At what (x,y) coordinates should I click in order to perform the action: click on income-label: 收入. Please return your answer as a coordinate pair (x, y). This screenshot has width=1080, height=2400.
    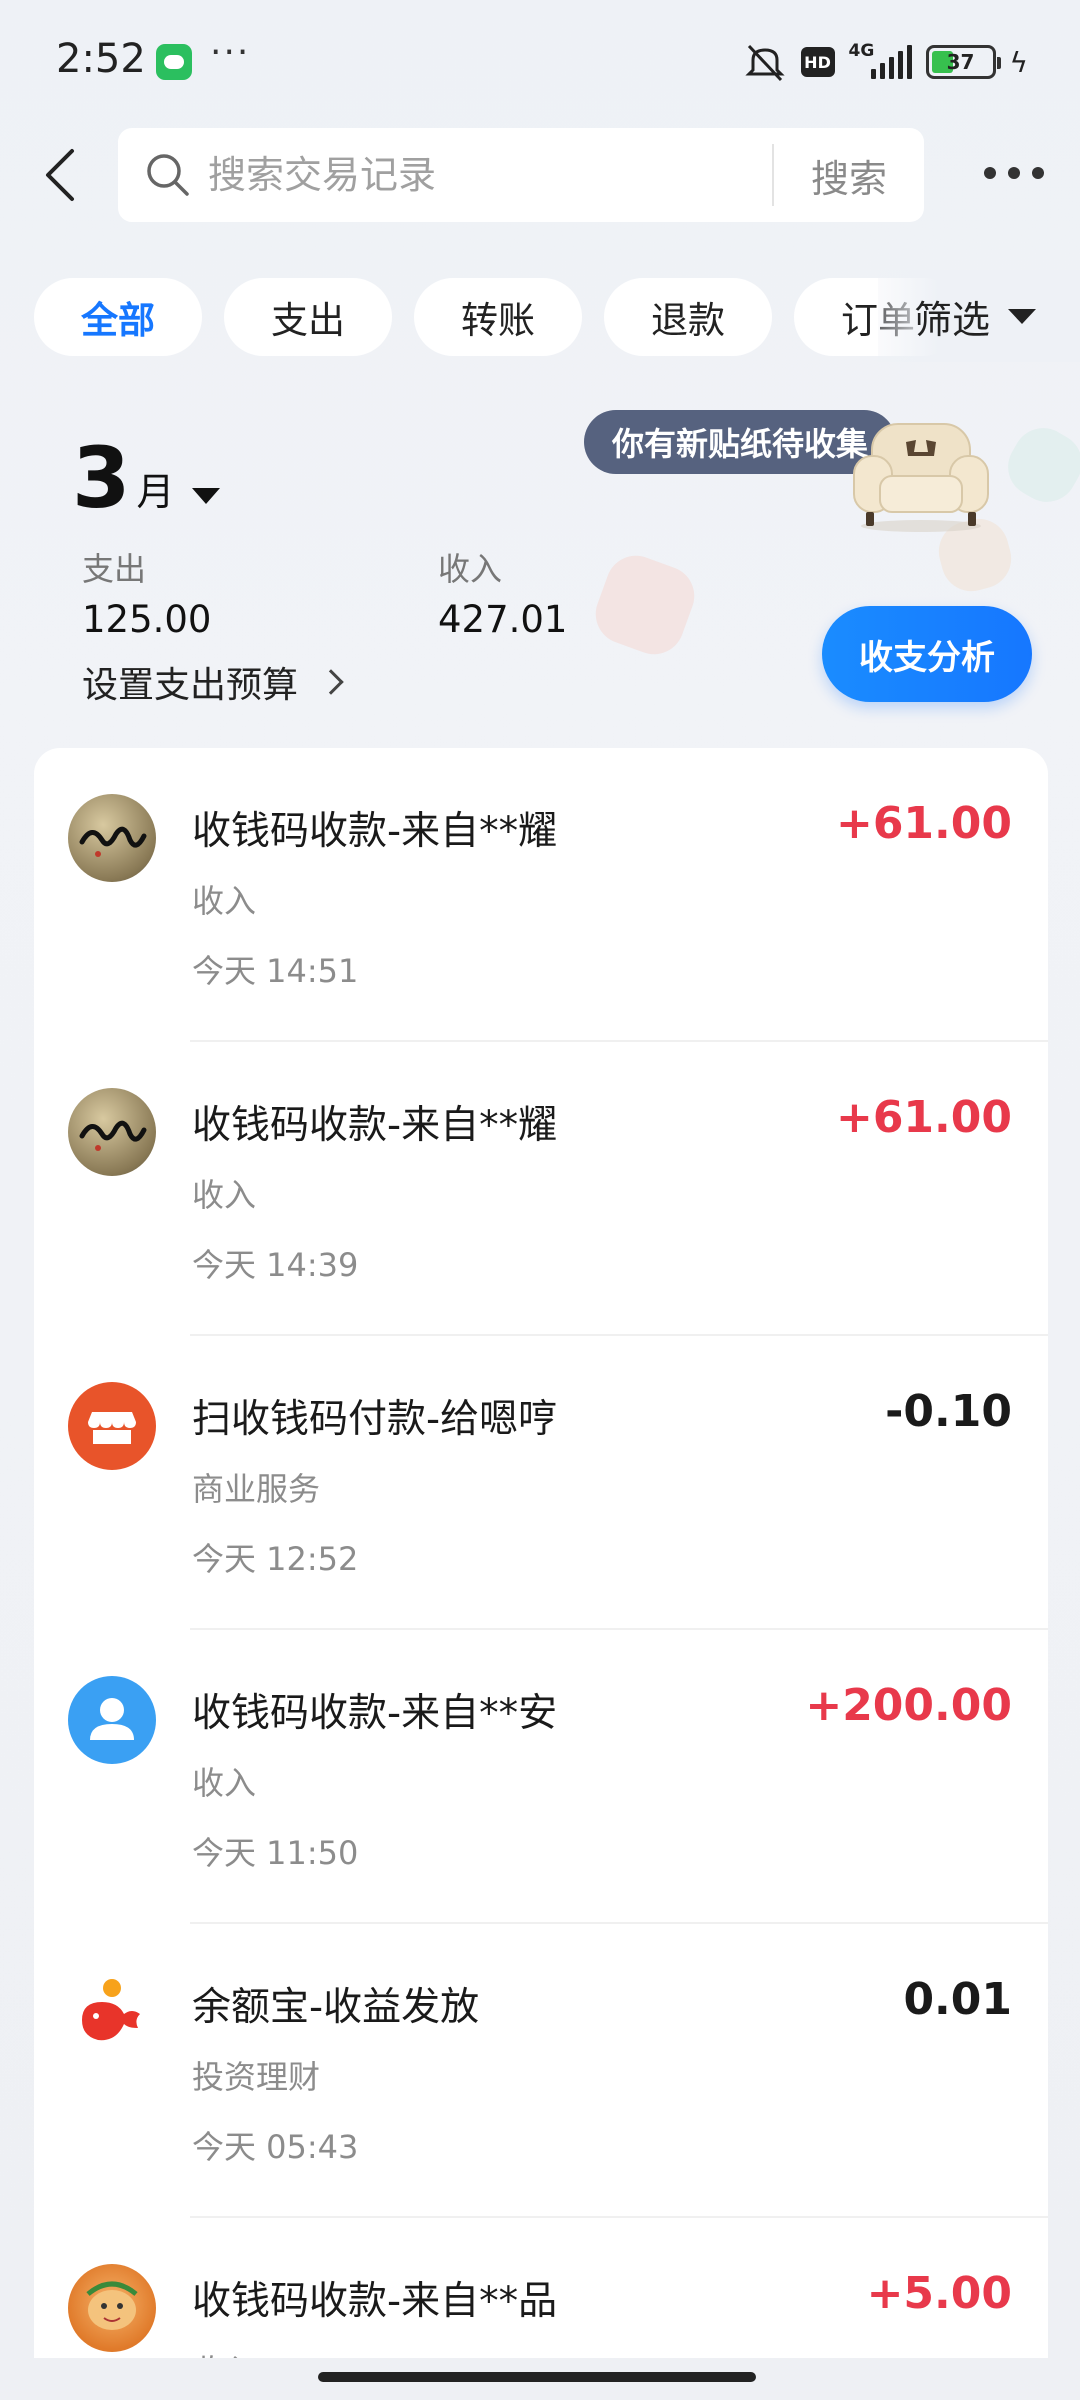
    Looking at the image, I should click on (470, 569).